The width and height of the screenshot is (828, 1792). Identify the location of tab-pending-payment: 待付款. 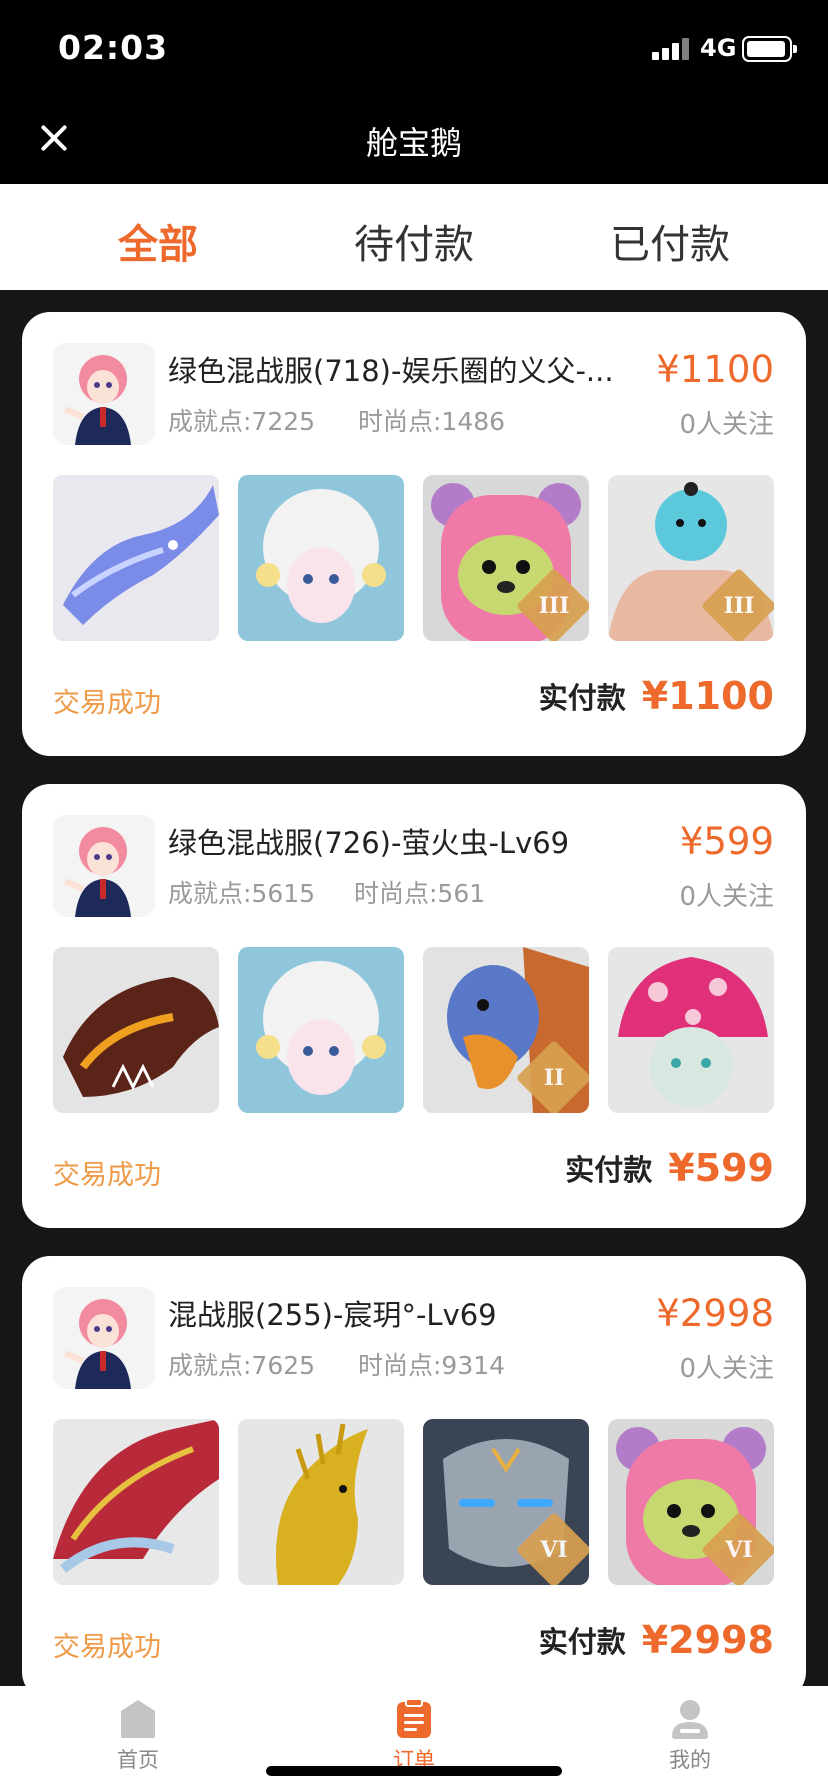
(414, 241).